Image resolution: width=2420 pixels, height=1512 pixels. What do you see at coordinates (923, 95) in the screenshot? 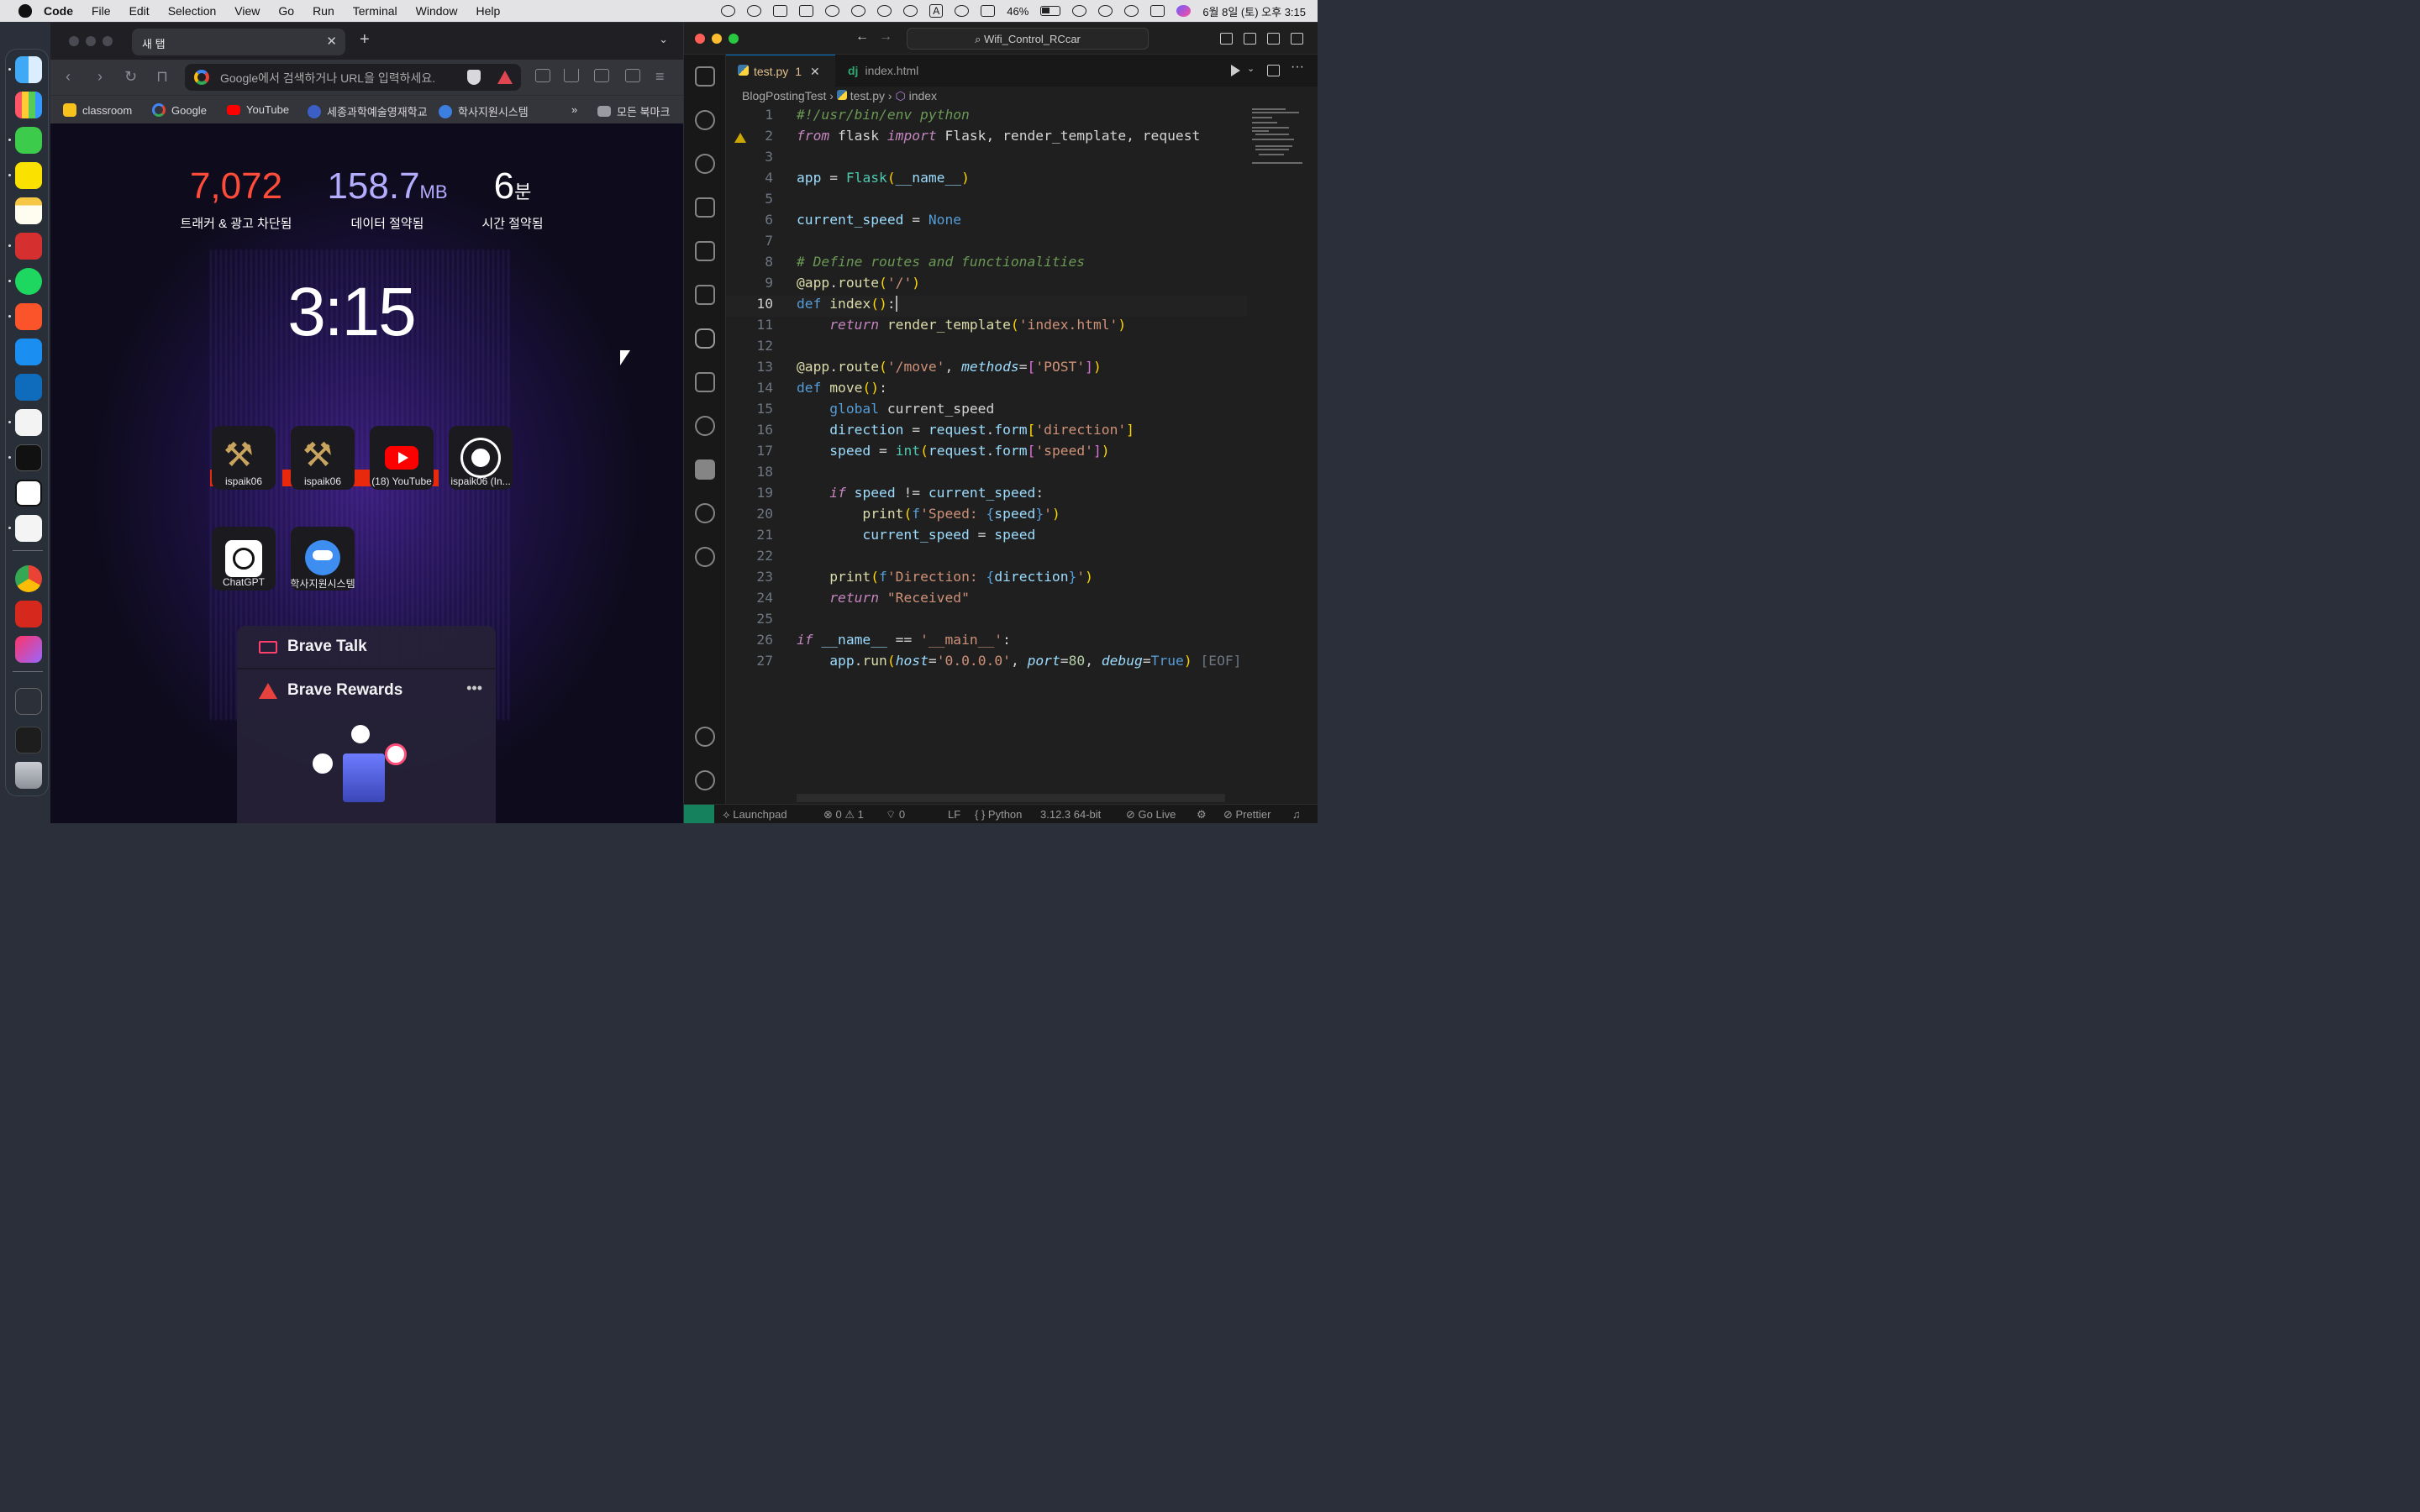
I see `breadcrumb-symbol: index` at bounding box center [923, 95].